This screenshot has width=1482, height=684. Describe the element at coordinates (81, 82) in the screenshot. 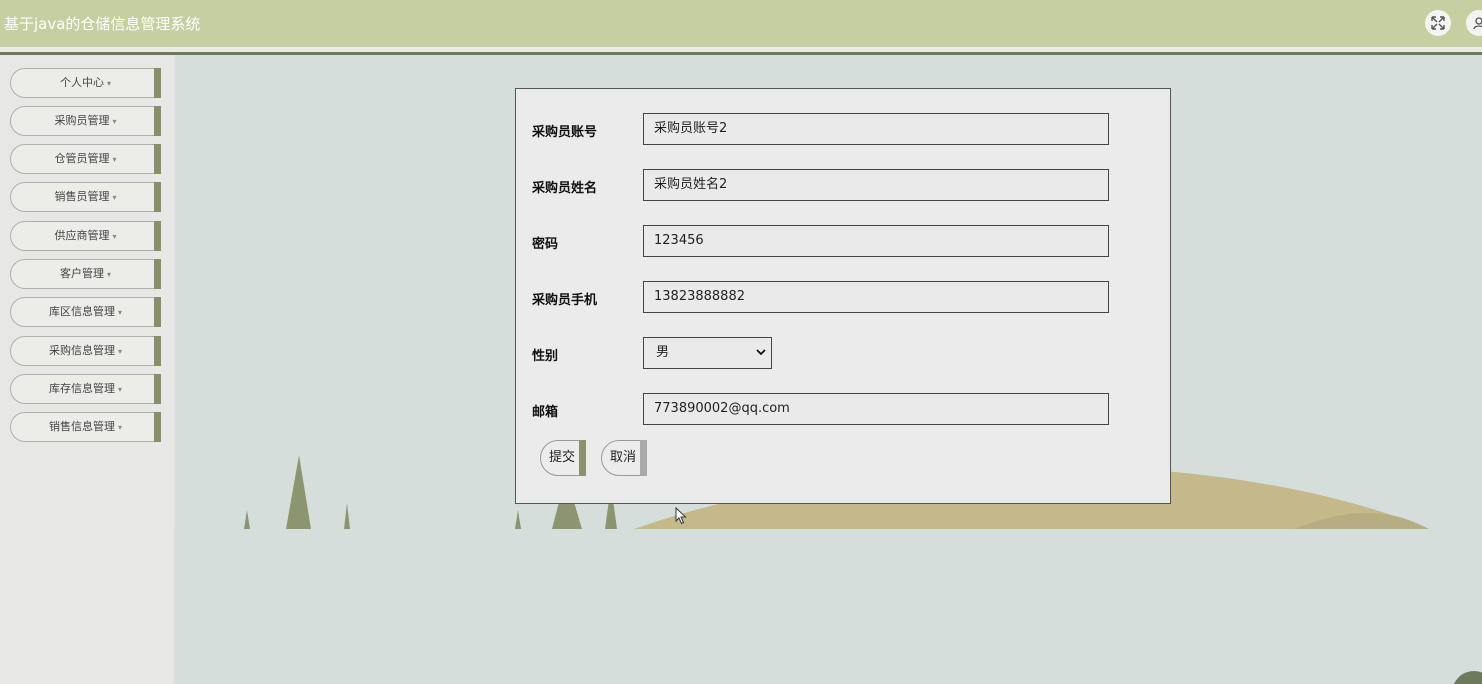

I see `sidebar-item-label: 个人中心` at that location.